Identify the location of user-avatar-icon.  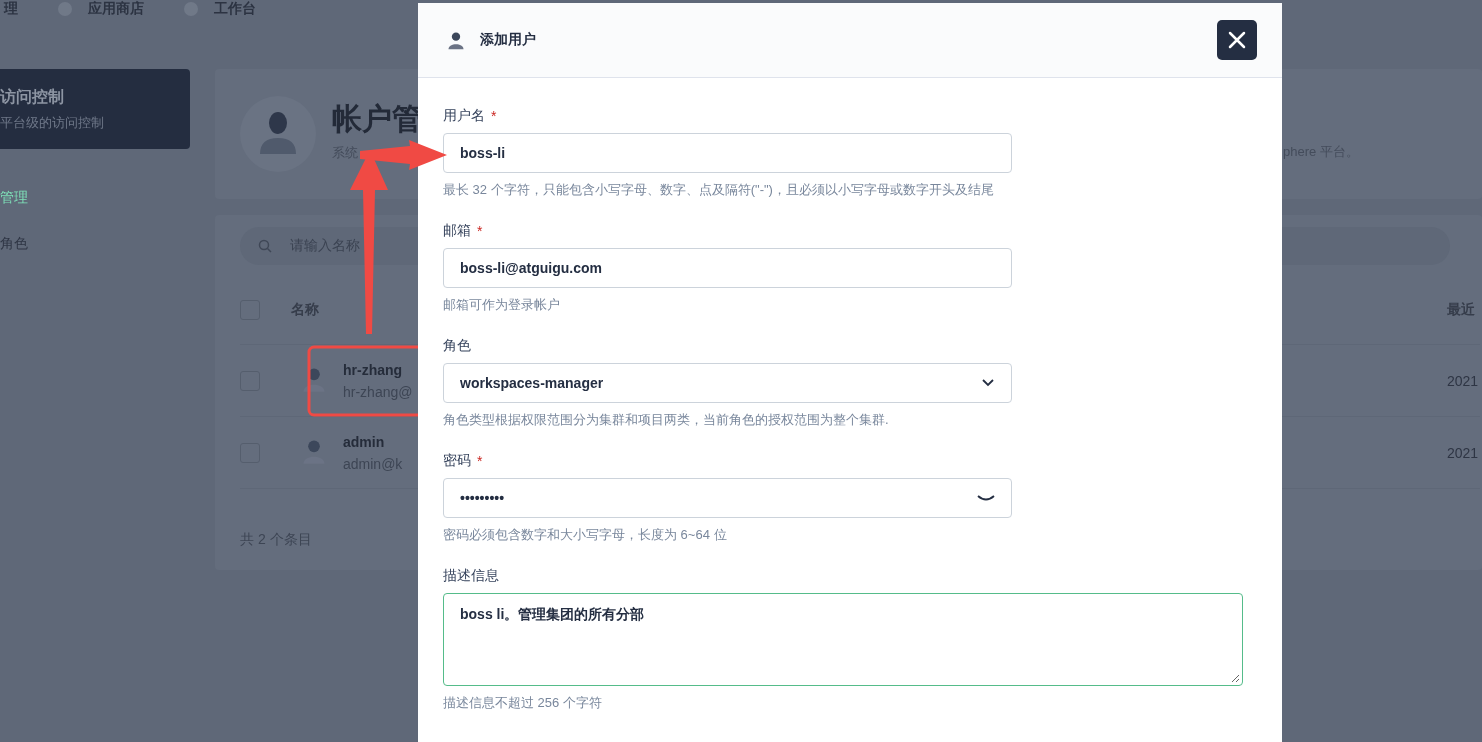
(278, 134).